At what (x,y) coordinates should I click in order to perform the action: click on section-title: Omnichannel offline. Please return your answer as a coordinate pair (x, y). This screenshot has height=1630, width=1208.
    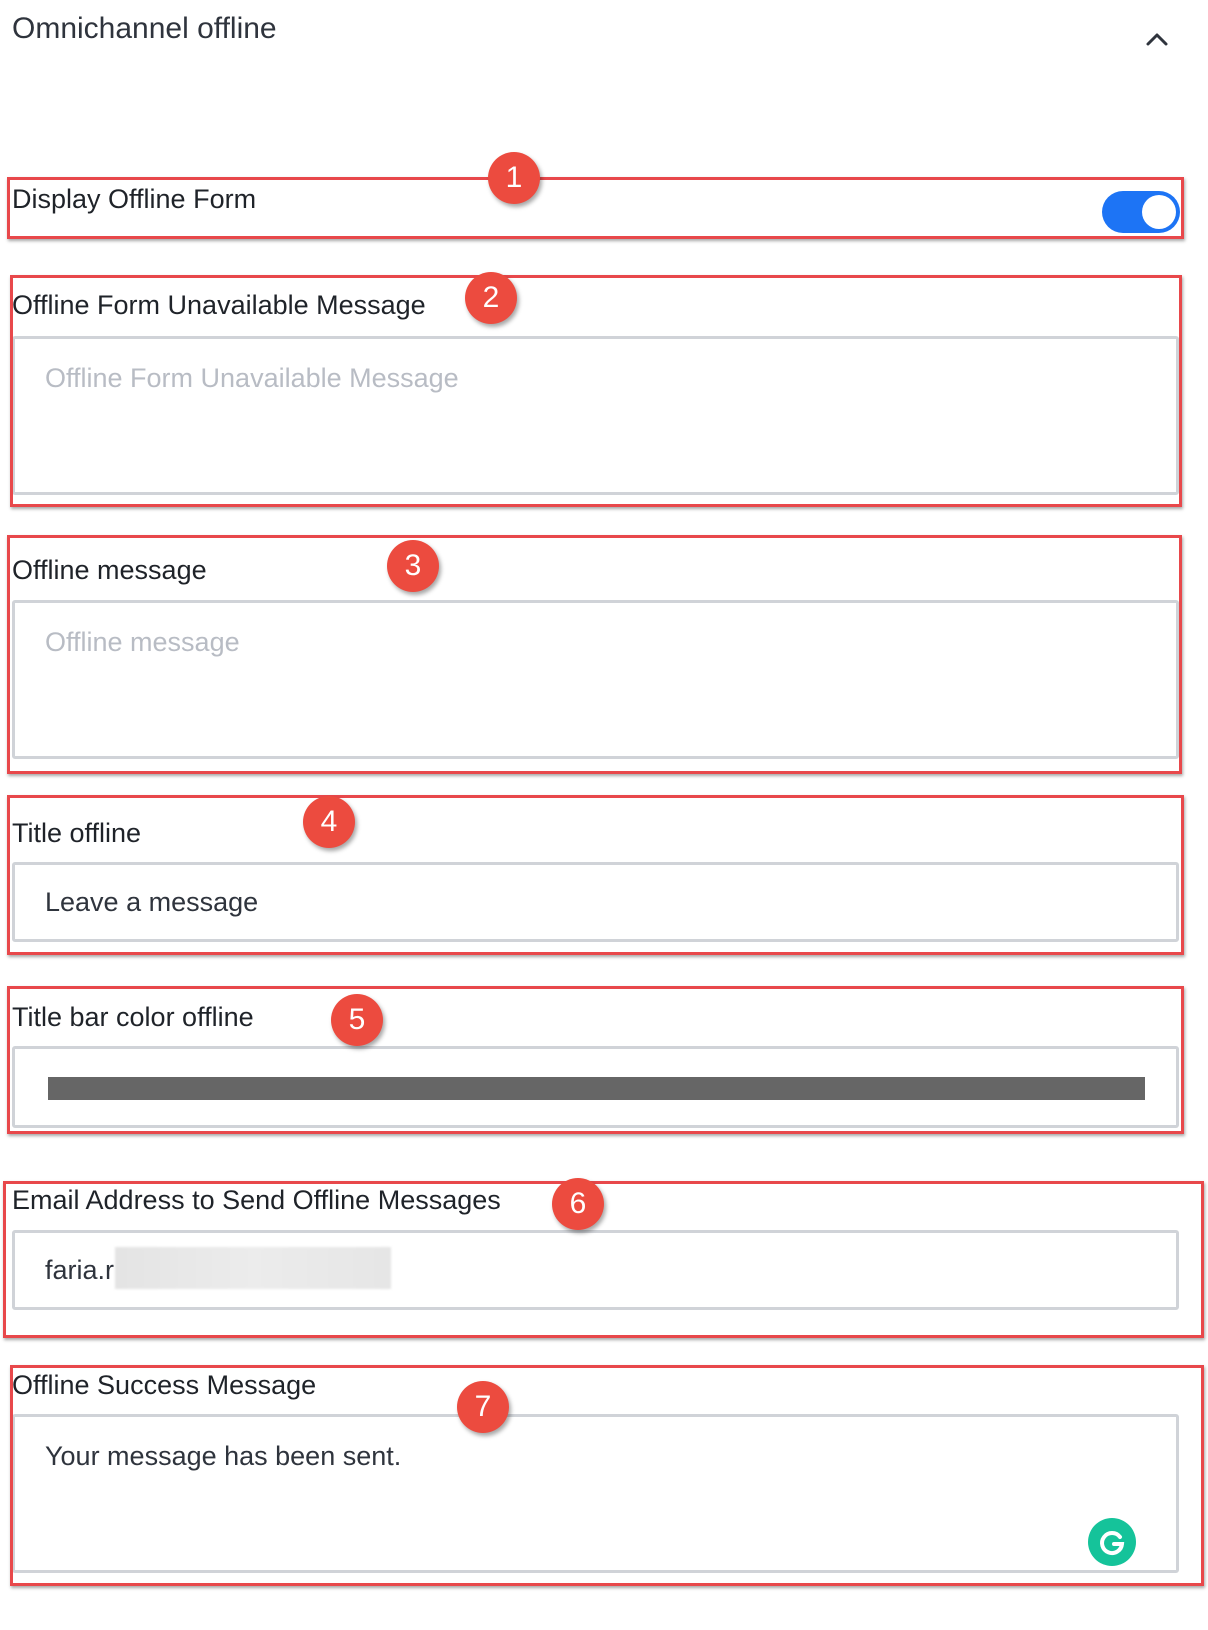
    Looking at the image, I should click on (144, 28).